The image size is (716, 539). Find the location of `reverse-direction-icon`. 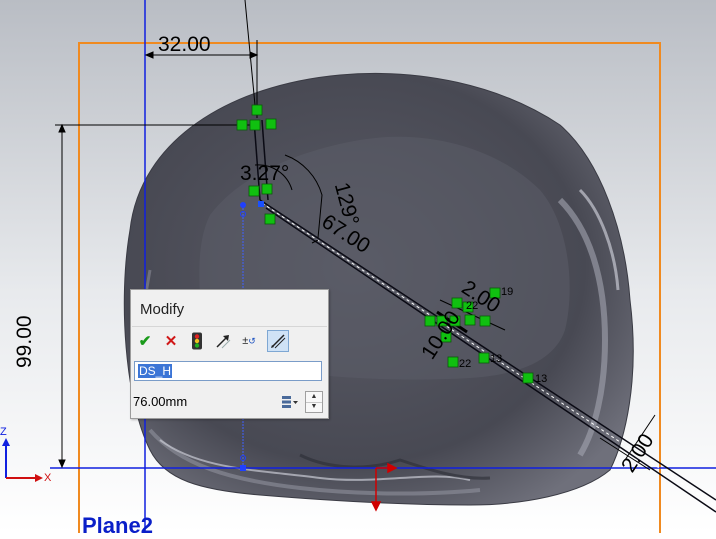

reverse-direction-icon is located at coordinates (223, 341).